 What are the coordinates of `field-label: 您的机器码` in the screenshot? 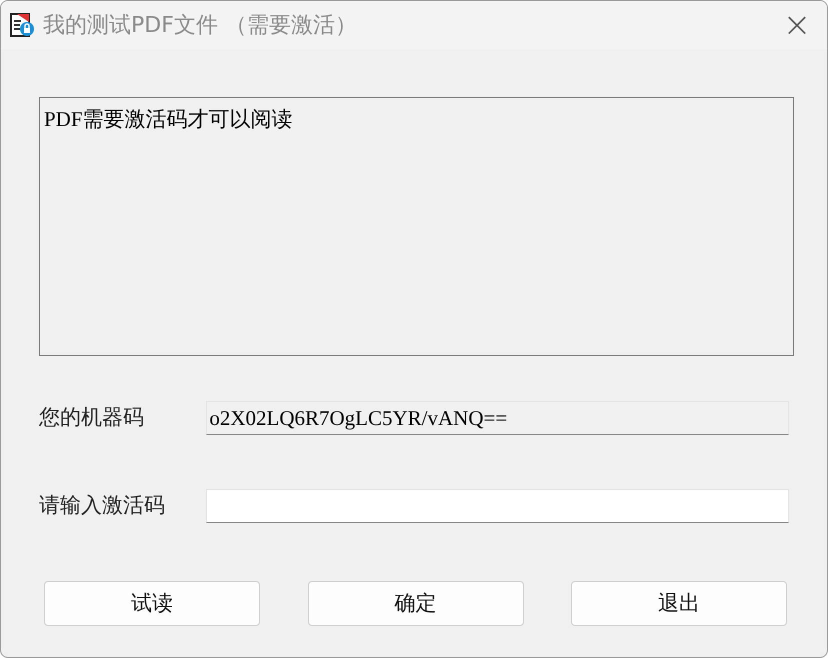 It's located at (92, 418).